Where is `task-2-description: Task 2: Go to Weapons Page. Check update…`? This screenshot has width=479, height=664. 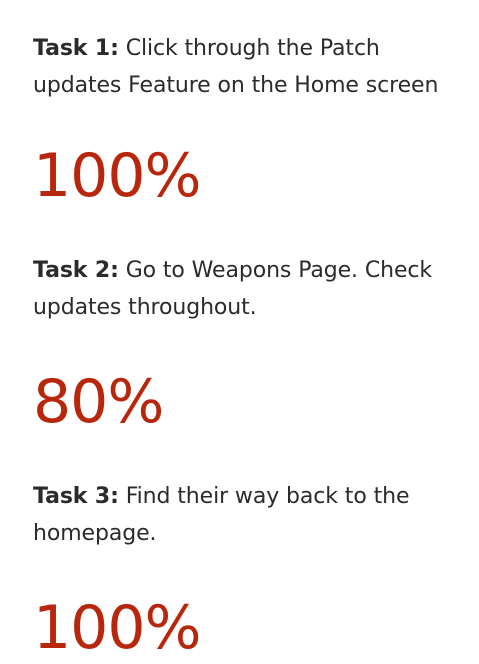
task-2-description: Task 2: Go to Weapons Page. Check update… is located at coordinates (246, 289).